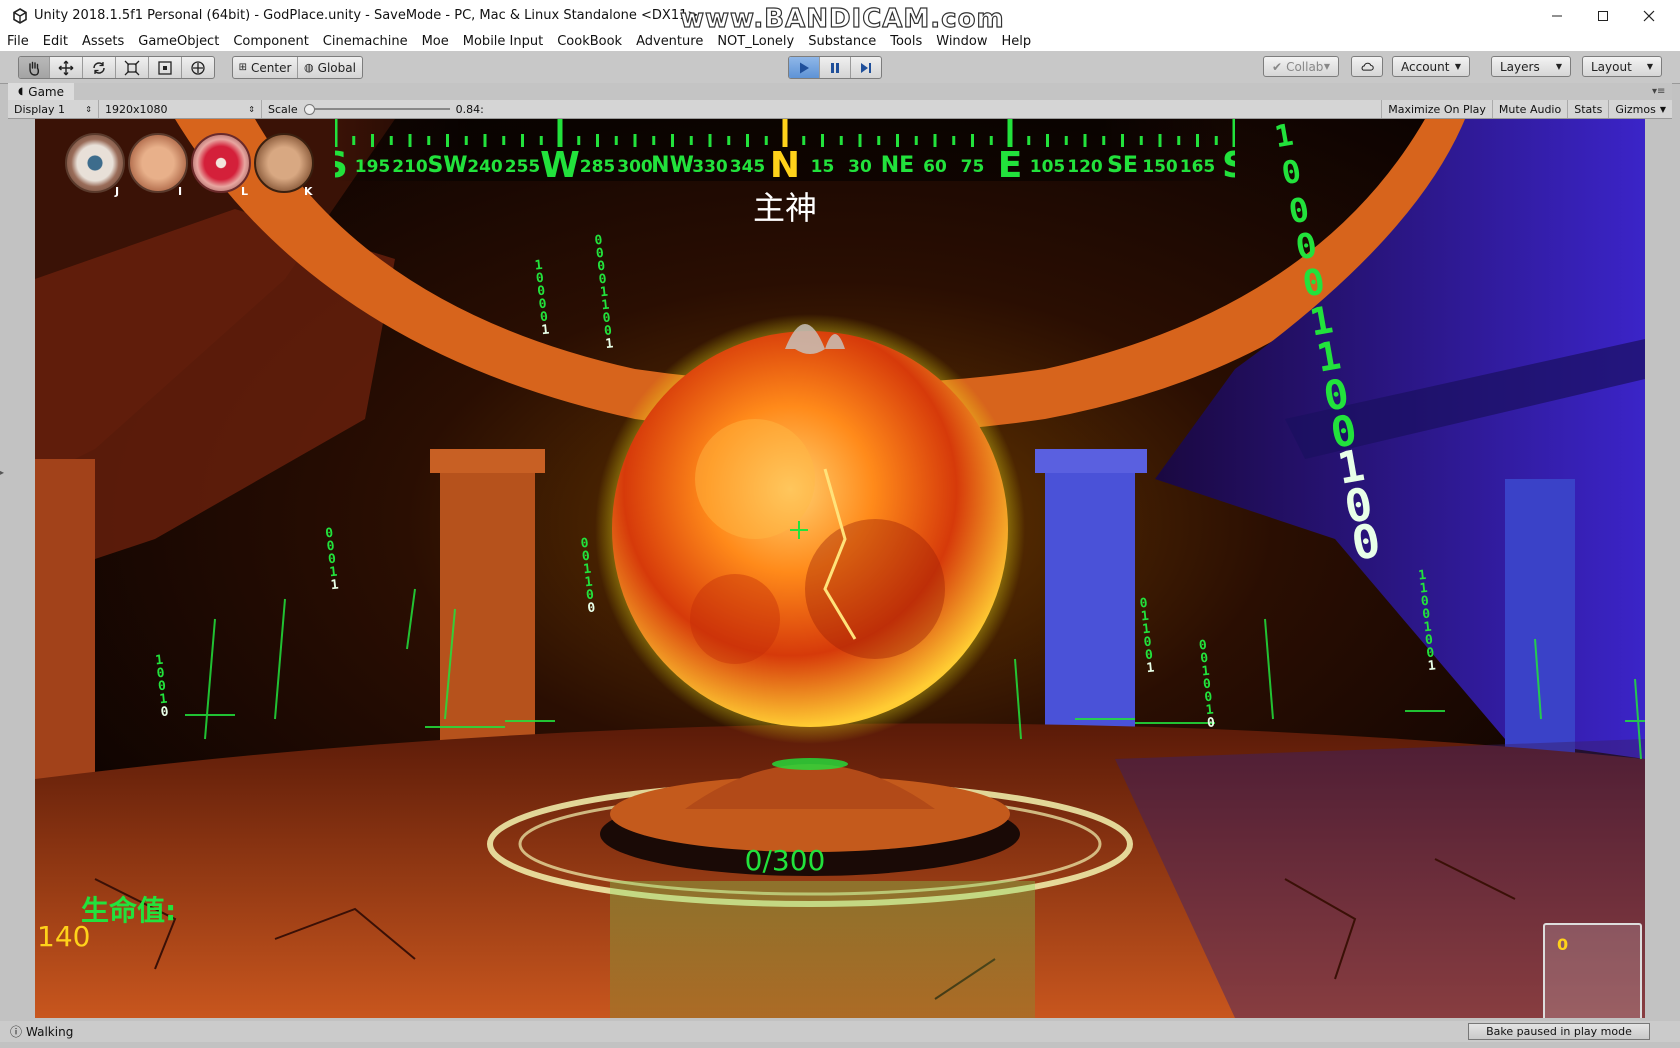 The image size is (1680, 1048). I want to click on step-forward-icon, so click(866, 67).